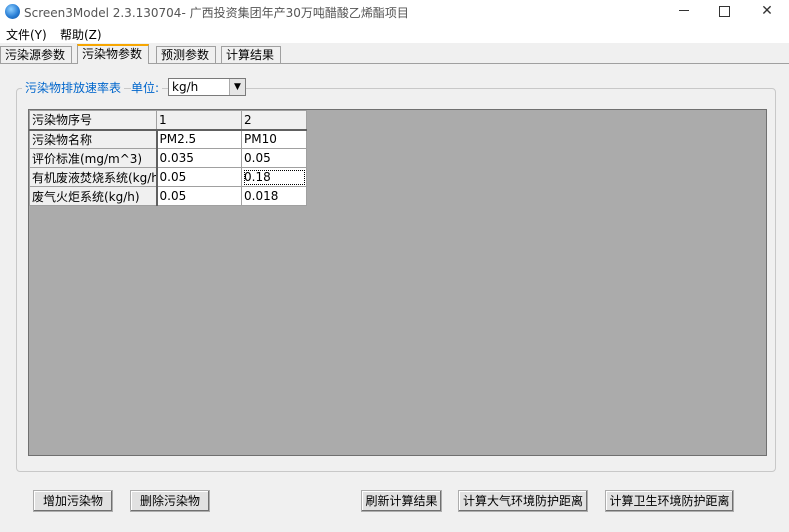  Describe the element at coordinates (186, 54) in the screenshot. I see `tab-prediction-params: 预测参数` at that location.